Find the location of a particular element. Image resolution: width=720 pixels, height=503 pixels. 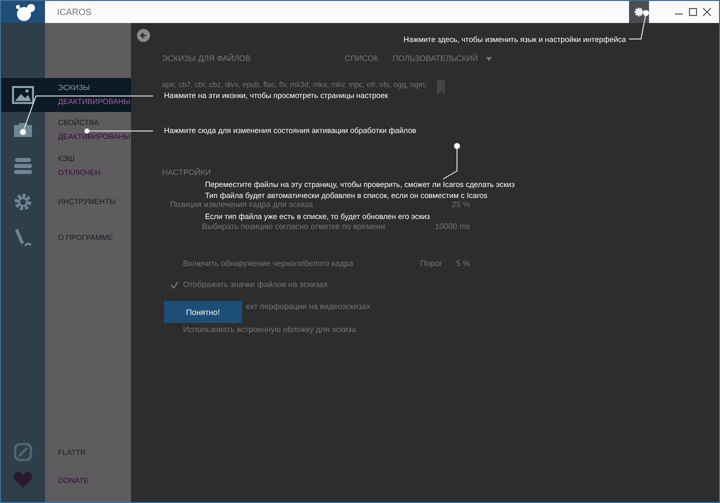

settings-button is located at coordinates (639, 12).